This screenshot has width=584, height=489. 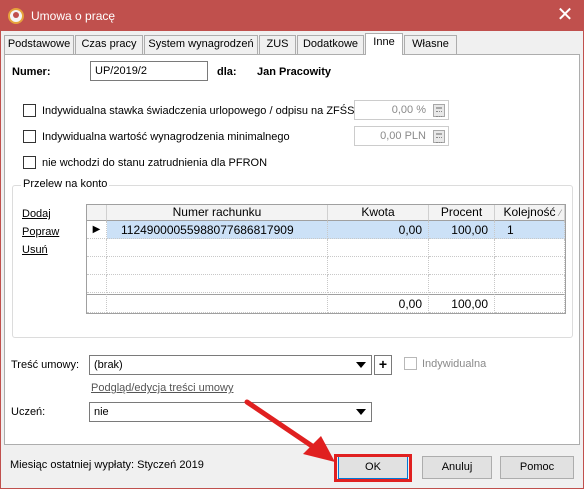 I want to click on app-logo-icon, so click(x=16, y=16).